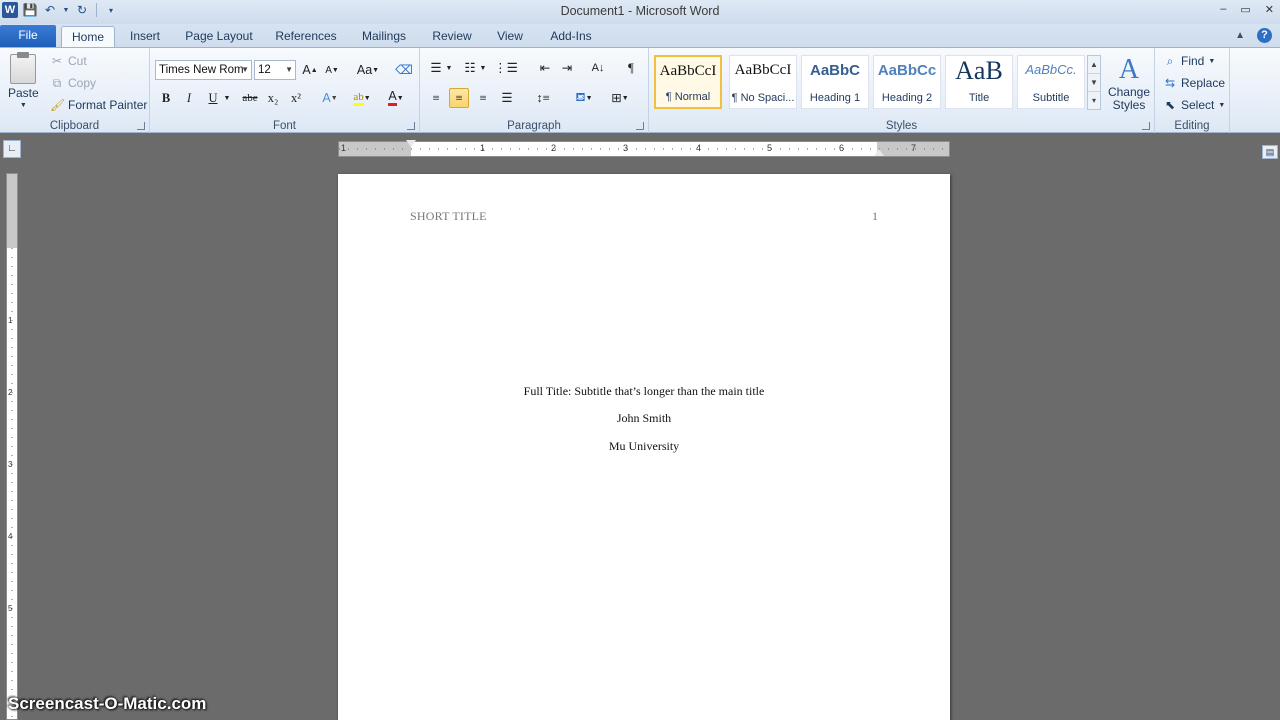 The width and height of the screenshot is (1280, 720). What do you see at coordinates (1094, 83) in the screenshot?
I see `gallery-down-icon: ▼` at bounding box center [1094, 83].